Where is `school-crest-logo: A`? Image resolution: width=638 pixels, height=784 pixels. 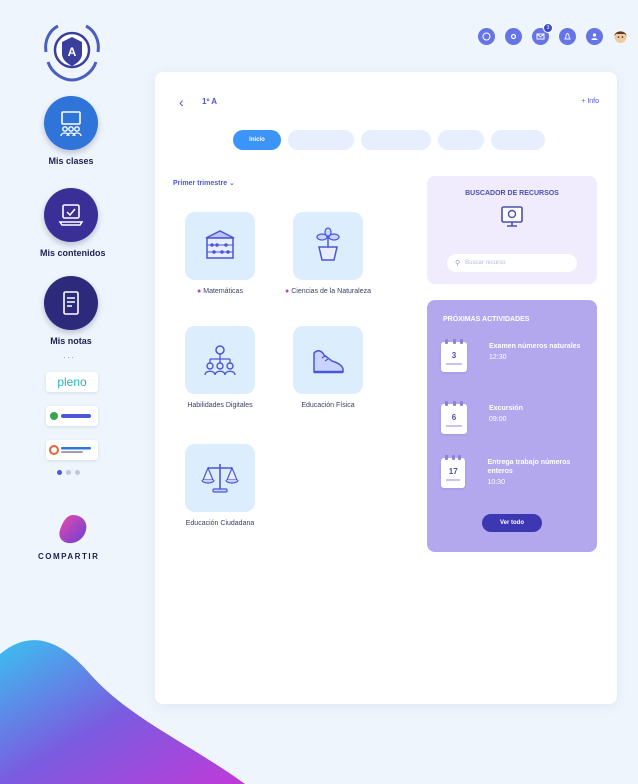
school-crest-logo: A is located at coordinates (72, 52).